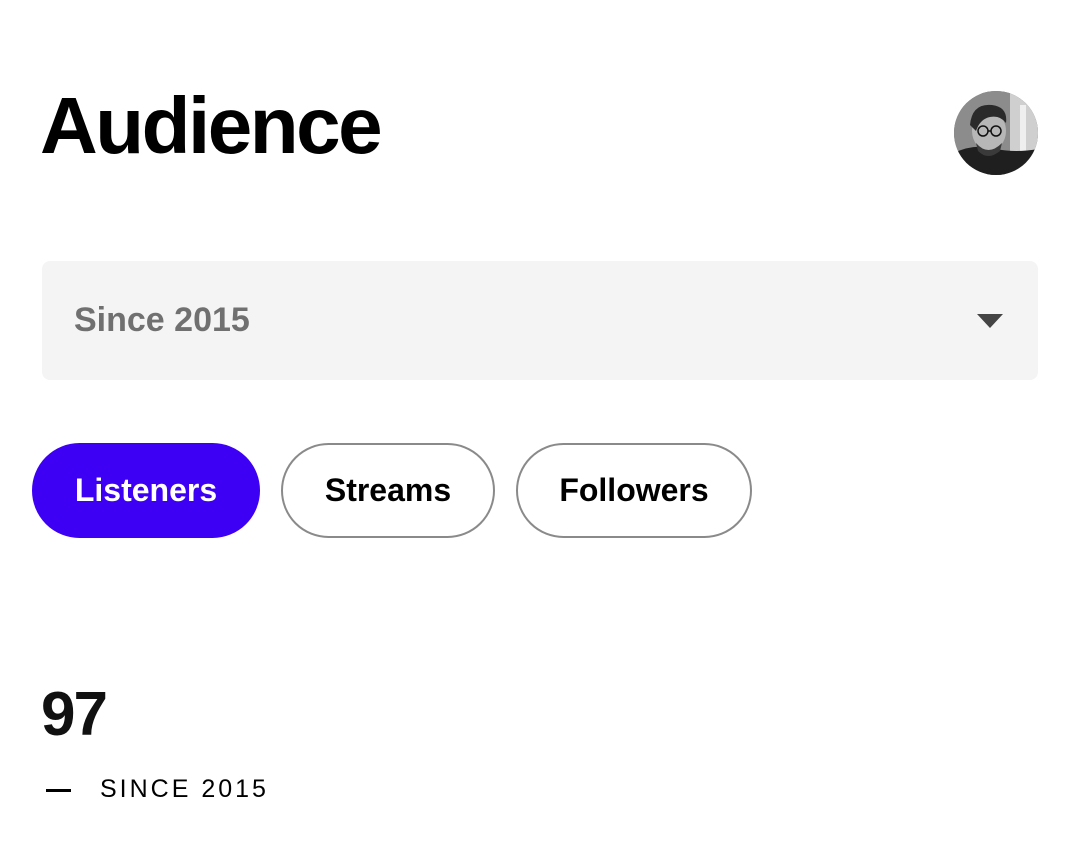  Describe the element at coordinates (540, 320) in the screenshot. I see `date-range-select: Since 2015` at that location.